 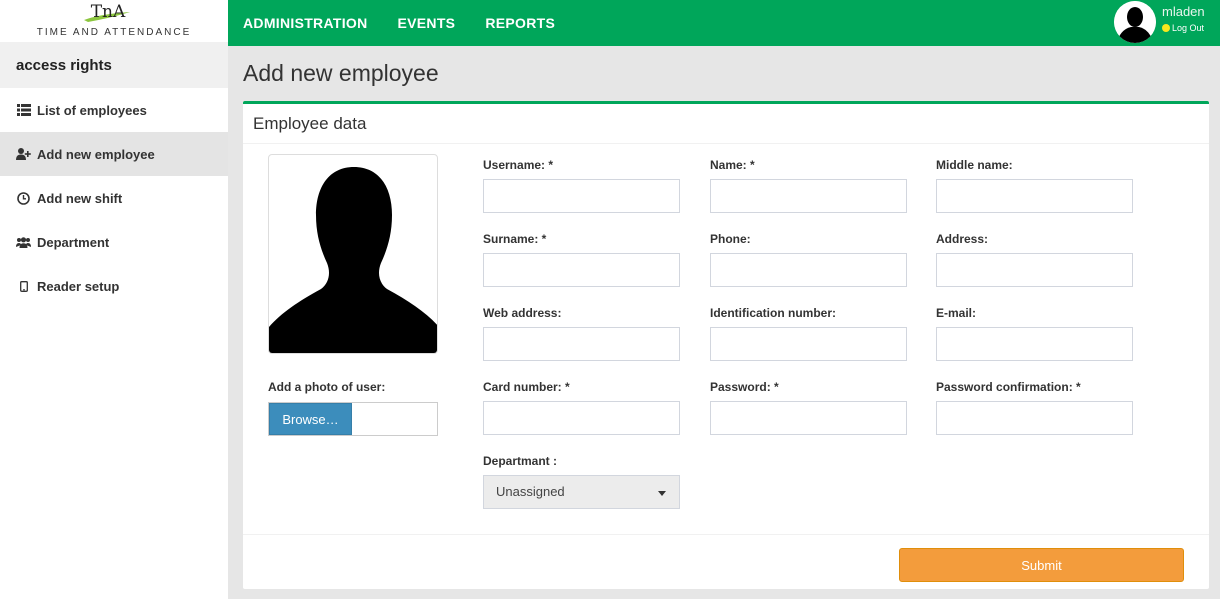 I want to click on tablet-icon, so click(x=23, y=286).